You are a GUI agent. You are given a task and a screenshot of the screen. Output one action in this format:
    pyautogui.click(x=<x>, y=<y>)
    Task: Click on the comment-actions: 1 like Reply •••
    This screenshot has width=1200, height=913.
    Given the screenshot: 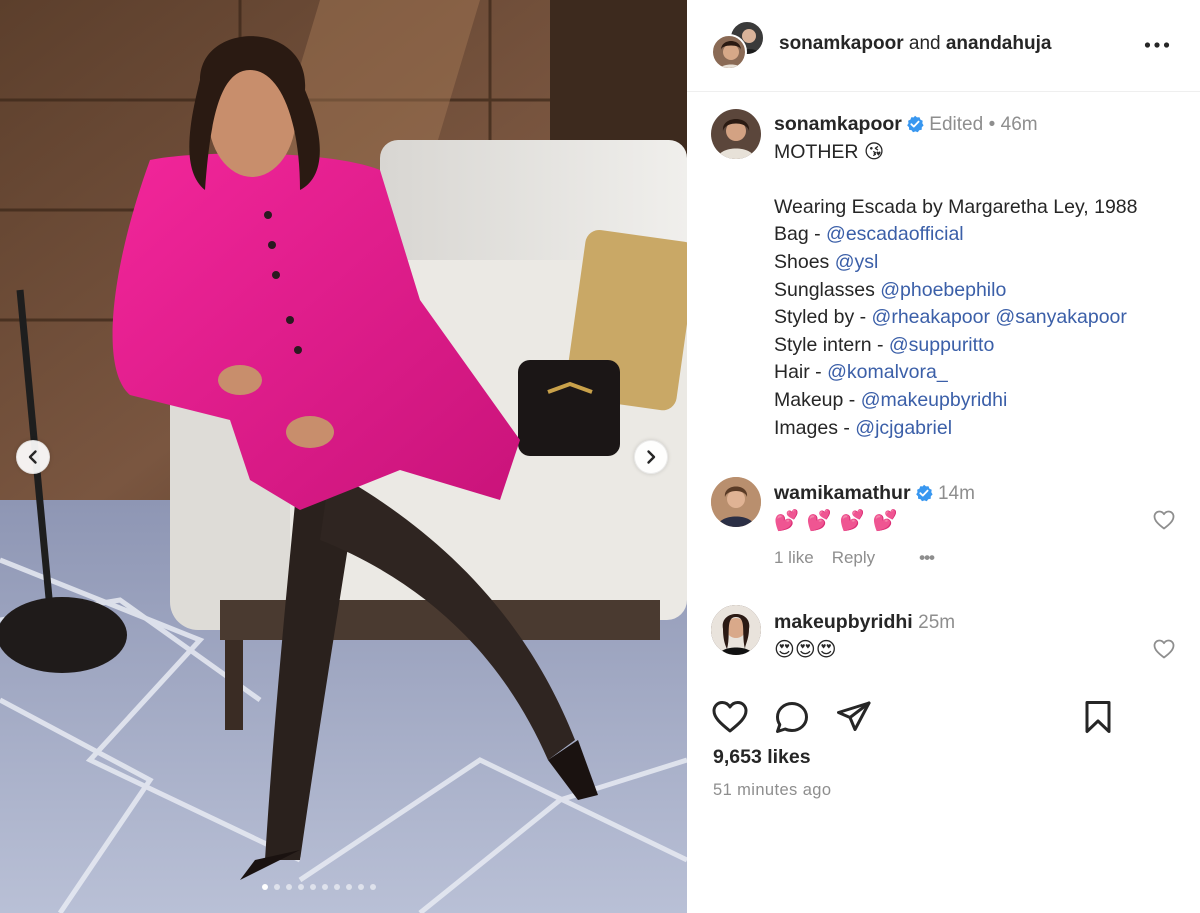 What is the action you would take?
    pyautogui.click(x=863, y=558)
    